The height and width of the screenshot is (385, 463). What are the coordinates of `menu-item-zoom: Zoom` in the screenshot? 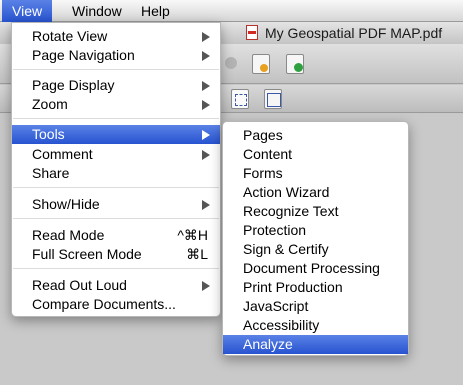 It's located at (116, 104).